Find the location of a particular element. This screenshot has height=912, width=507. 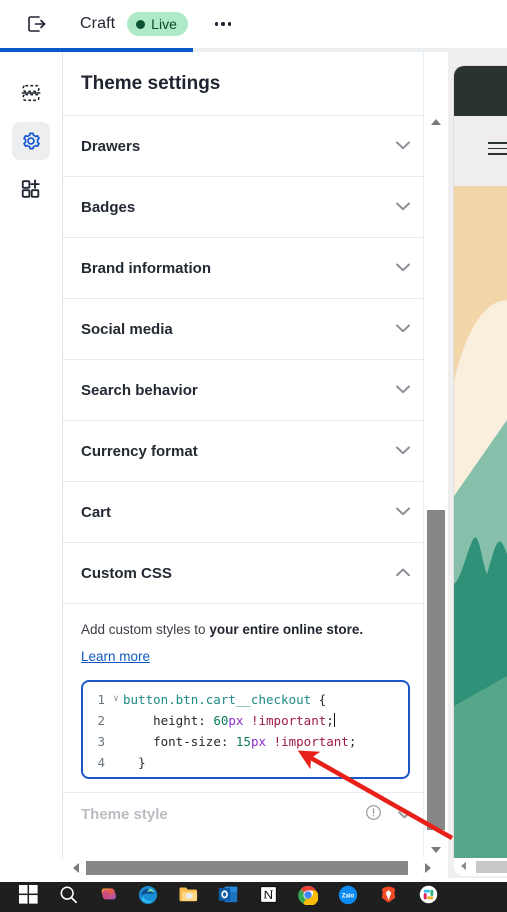

scroll-down-caret-icon is located at coordinates (436, 850).